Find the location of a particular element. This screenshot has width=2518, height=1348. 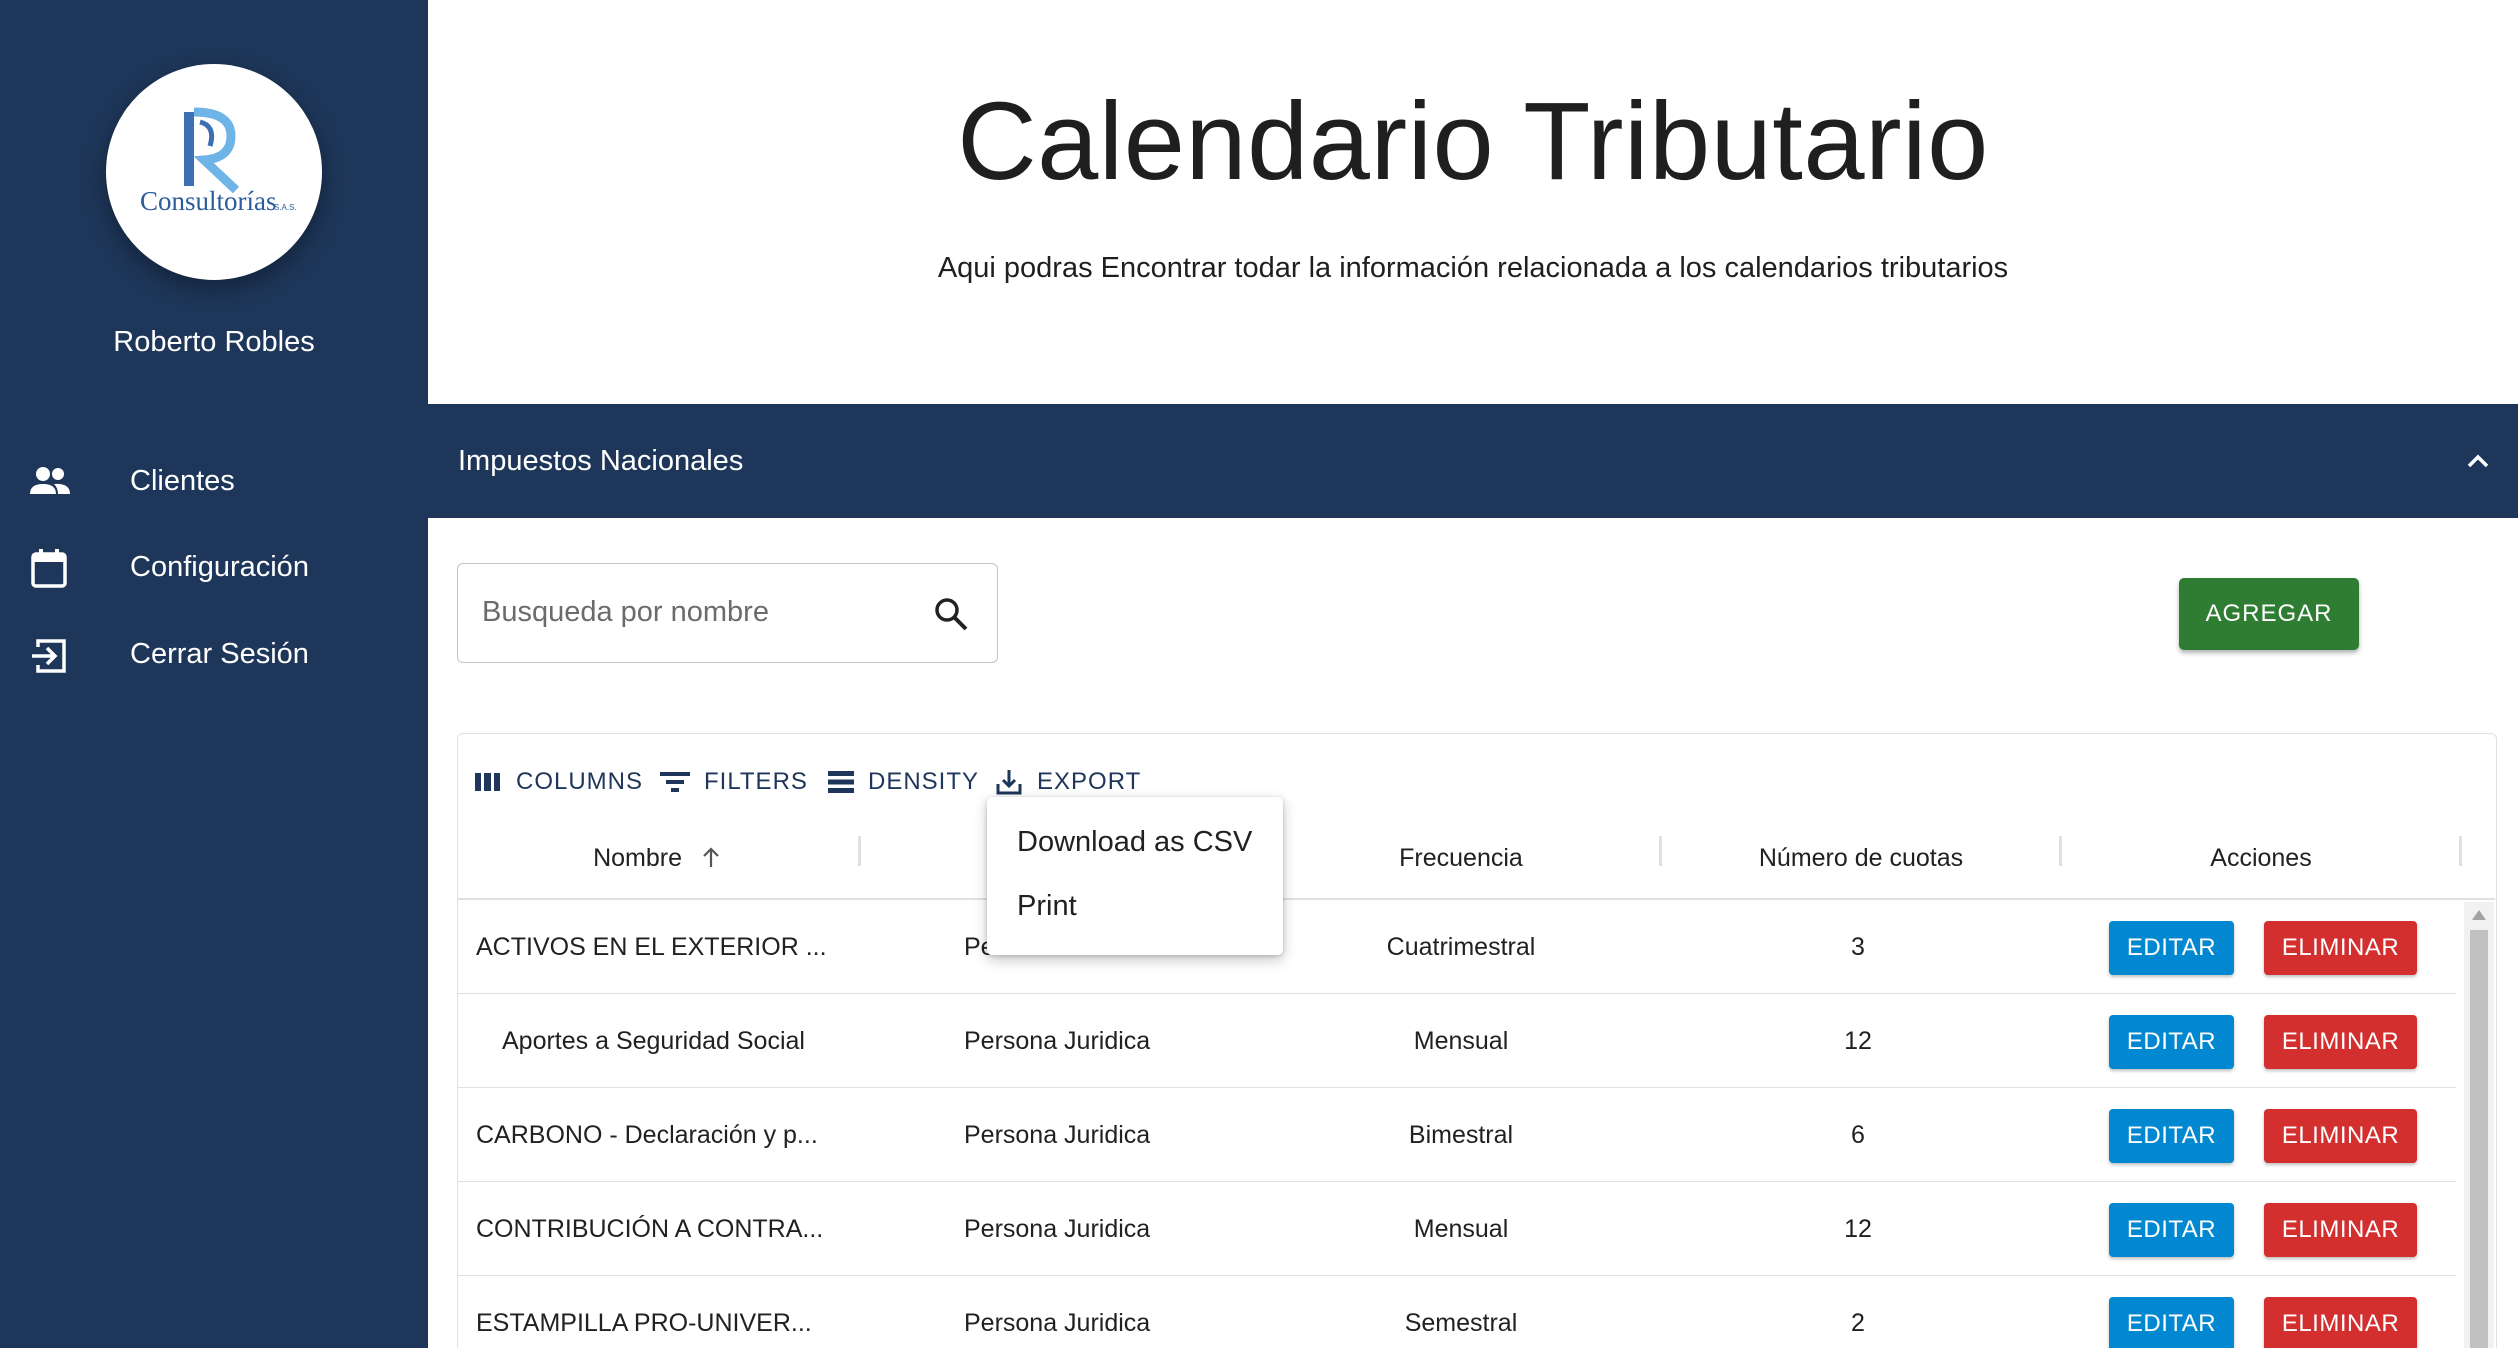

sort-ascending-icon is located at coordinates (711, 857).